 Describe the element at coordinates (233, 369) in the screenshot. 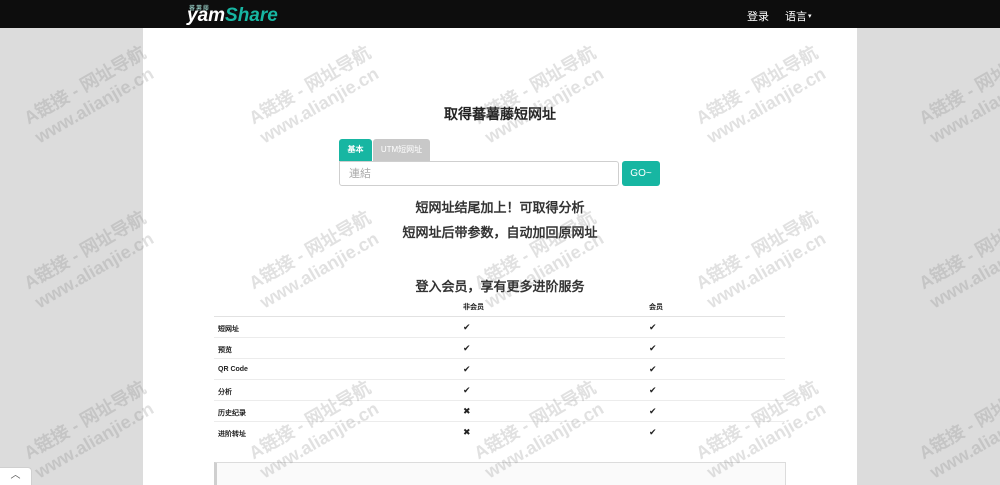

I see `feature-name: QR Code` at that location.